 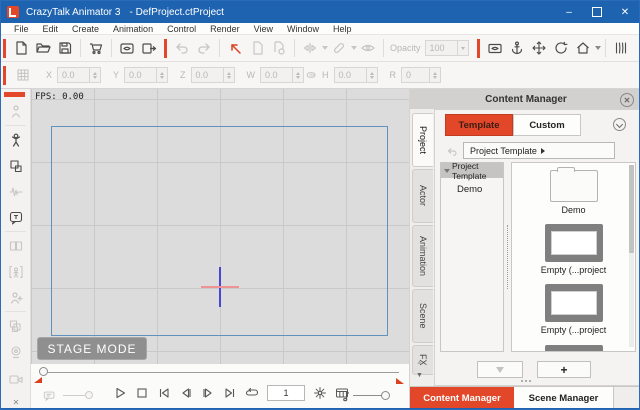 What do you see at coordinates (142, 393) in the screenshot?
I see `stop-button` at bounding box center [142, 393].